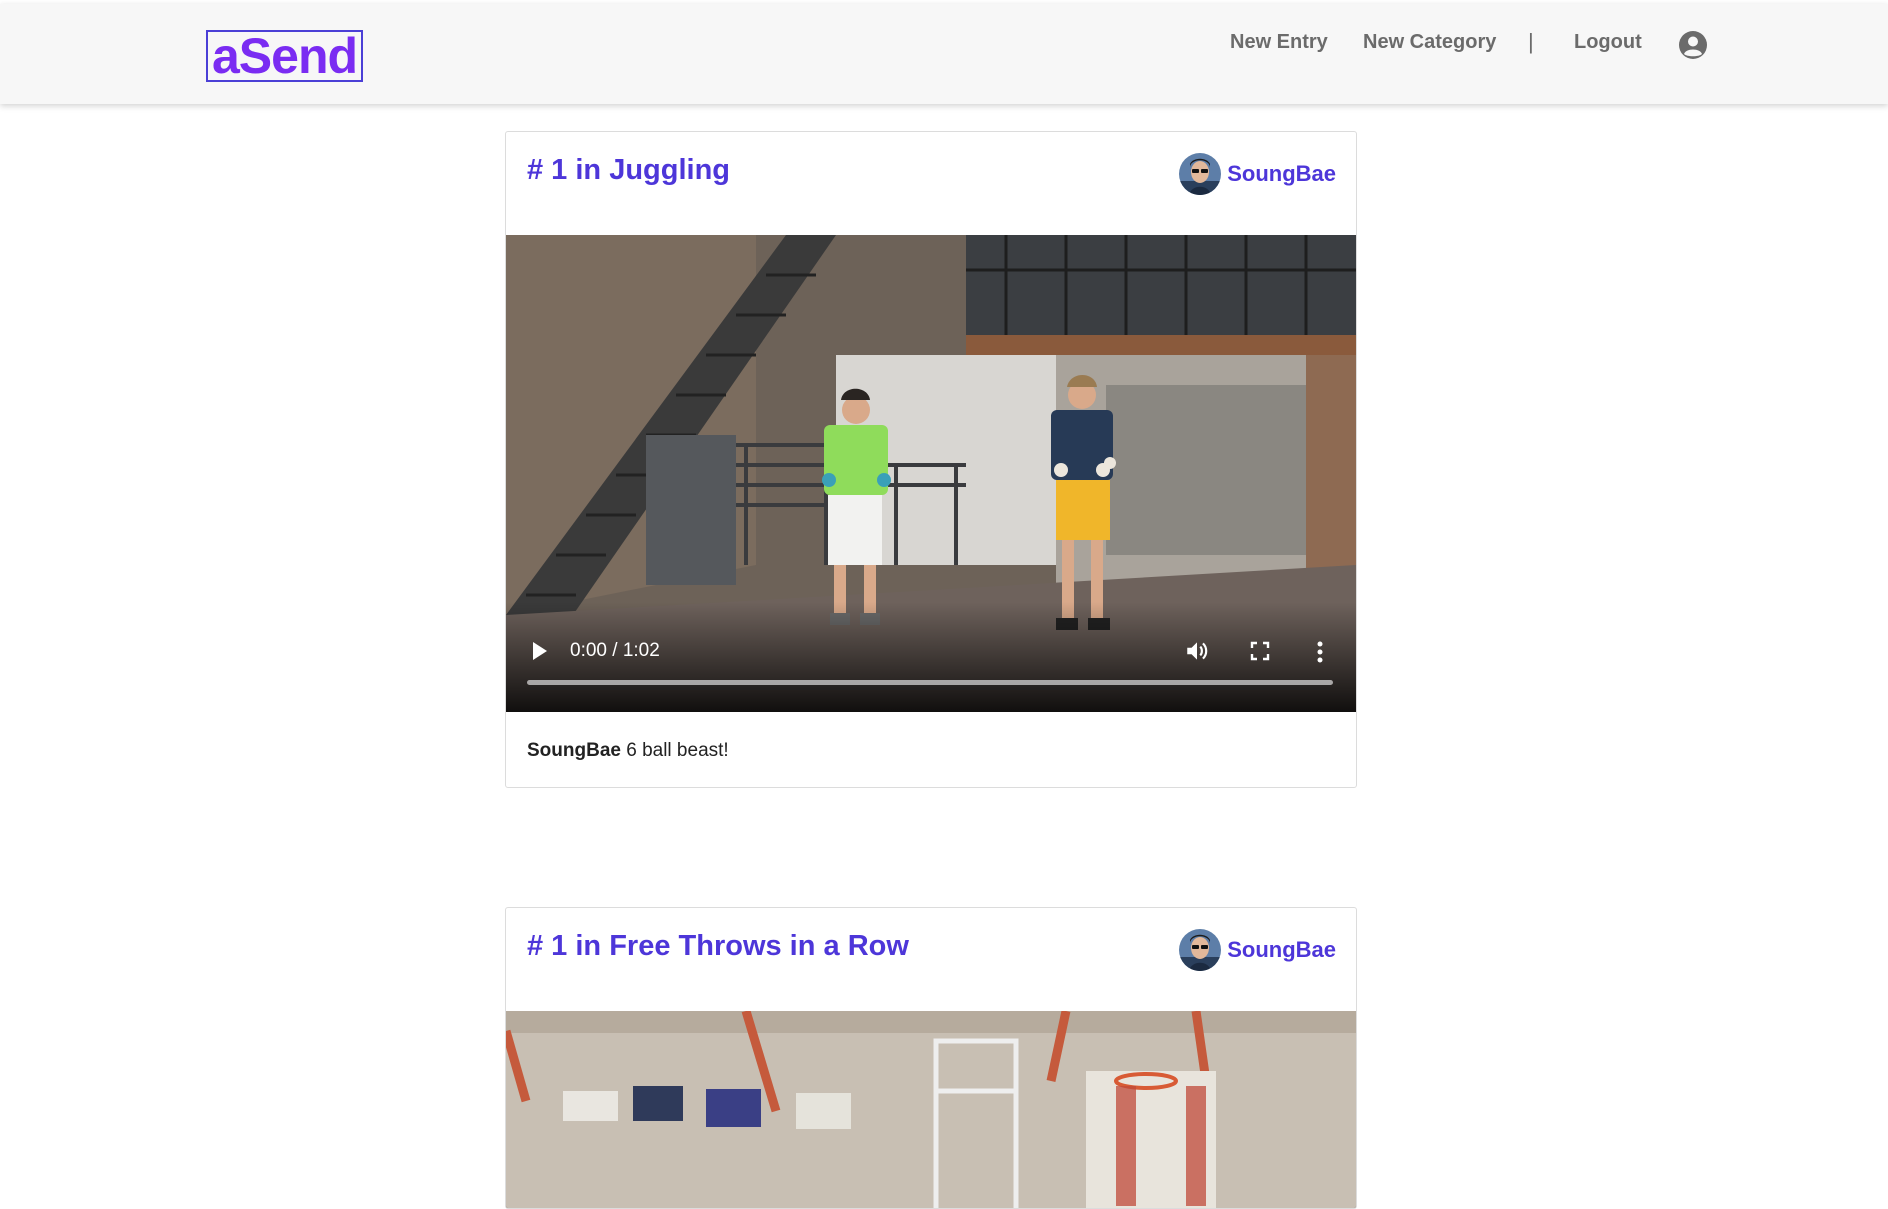 The width and height of the screenshot is (1888, 1209). What do you see at coordinates (1429, 42) in the screenshot?
I see `new-category-link: New Category` at bounding box center [1429, 42].